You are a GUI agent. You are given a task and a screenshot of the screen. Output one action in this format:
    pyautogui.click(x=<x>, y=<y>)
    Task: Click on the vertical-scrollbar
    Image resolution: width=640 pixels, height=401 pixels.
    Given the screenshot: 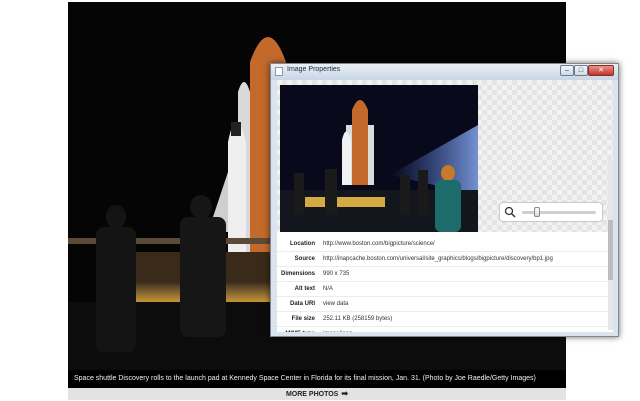 What is the action you would take?
    pyautogui.click(x=610, y=245)
    